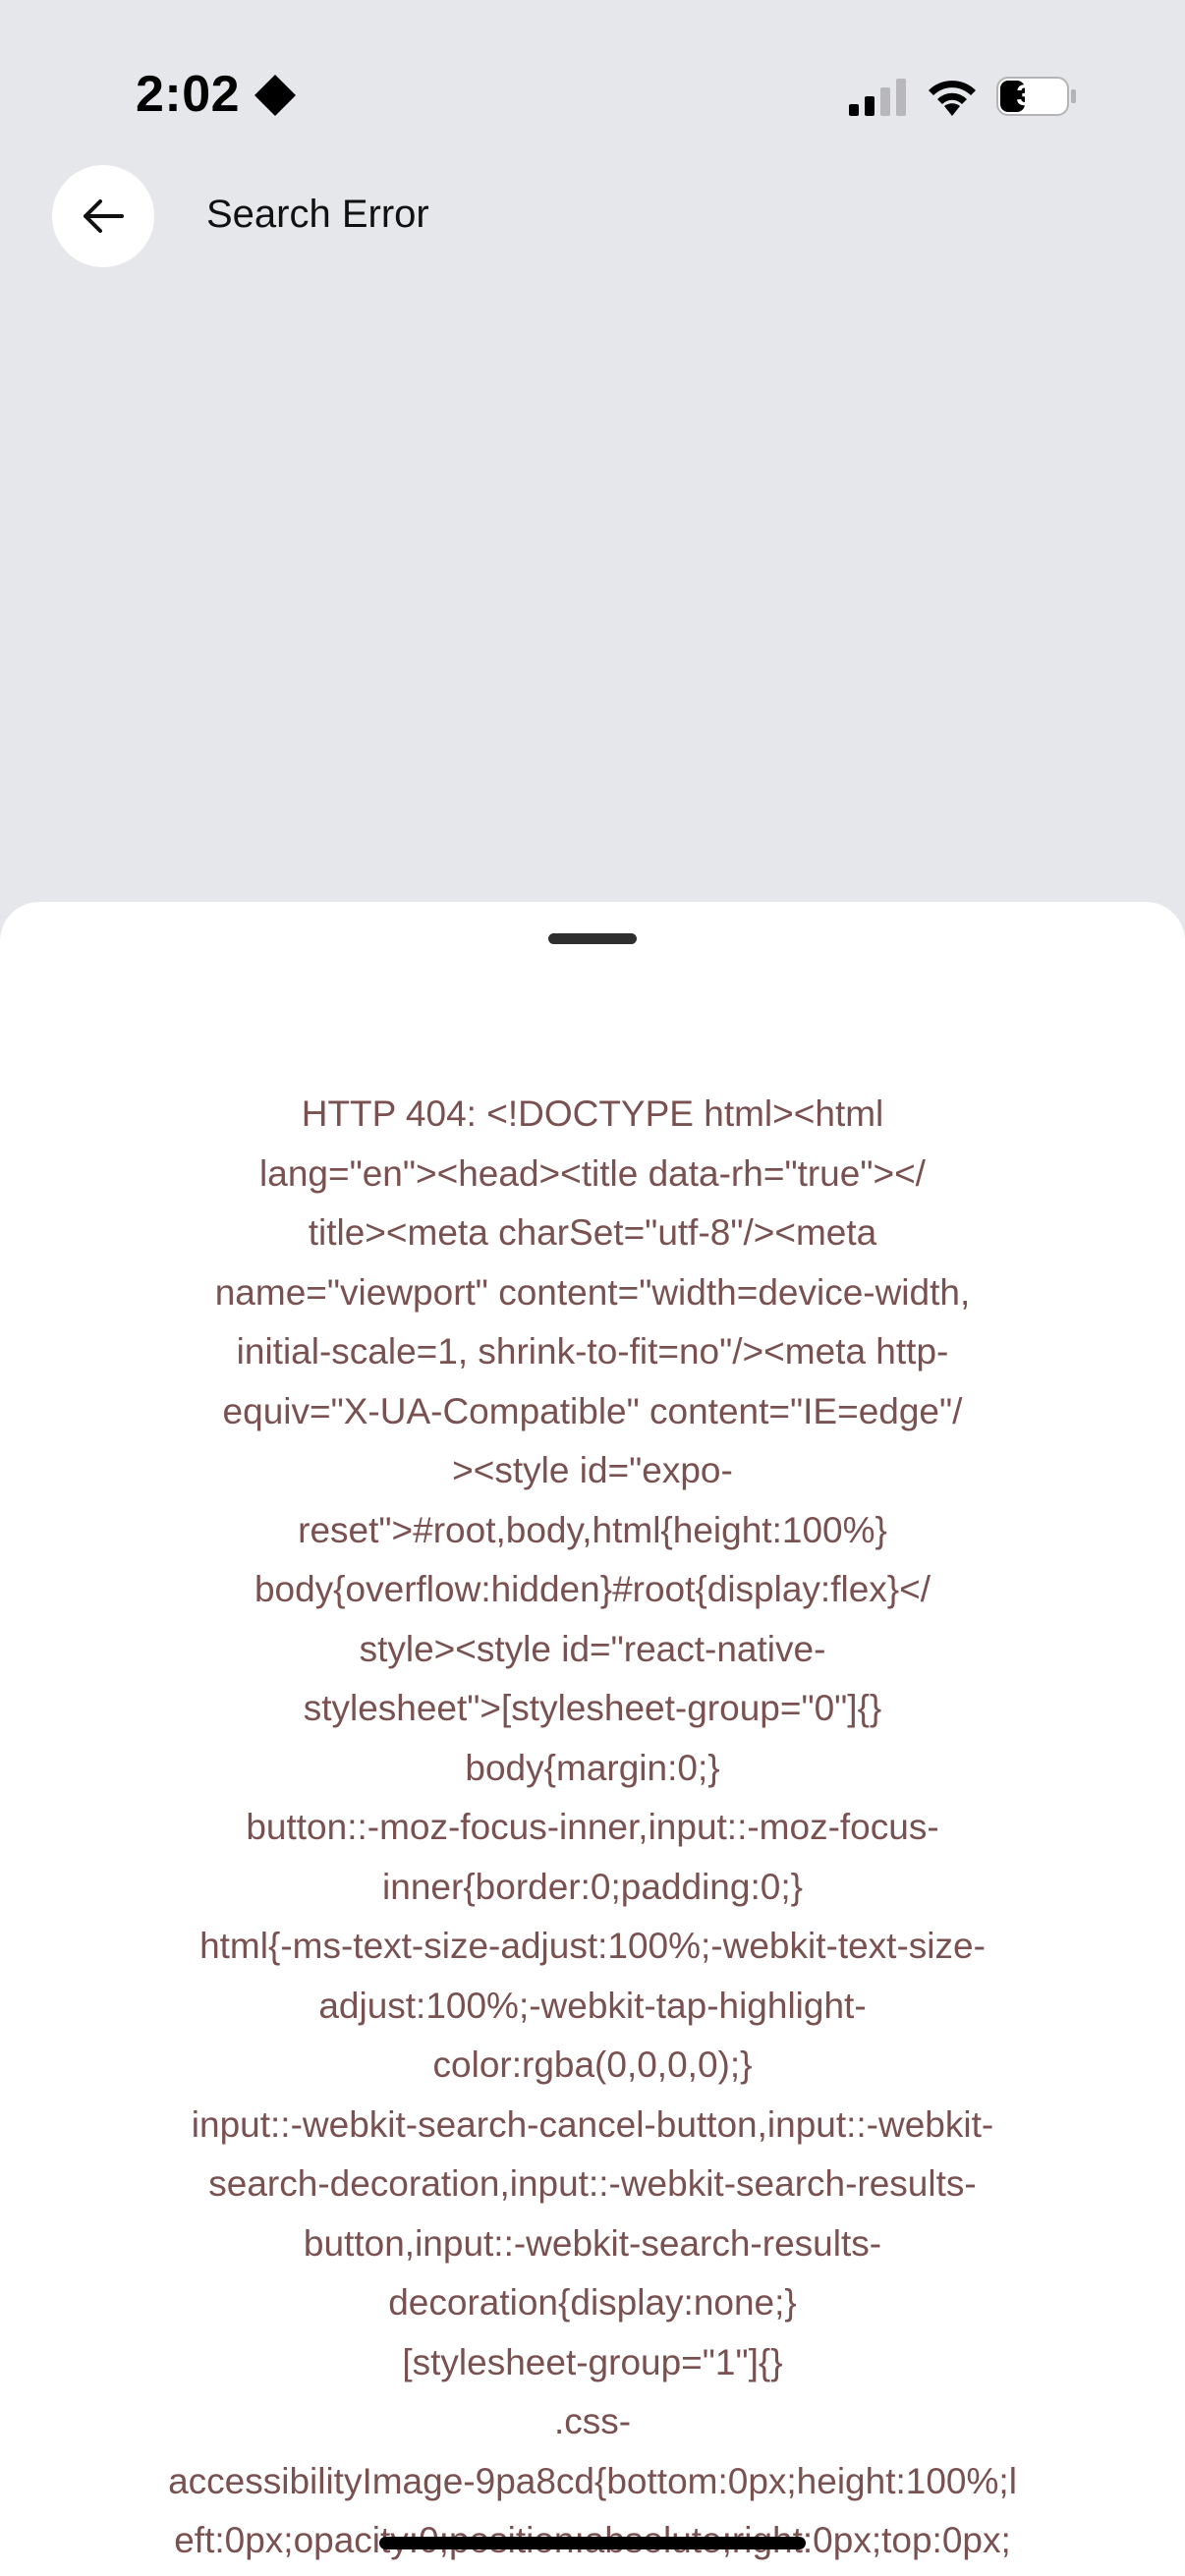 The width and height of the screenshot is (1185, 2576). Describe the element at coordinates (592, 1173) in the screenshot. I see `error-line: lang="en"><head><title data-rh="true"></` at that location.